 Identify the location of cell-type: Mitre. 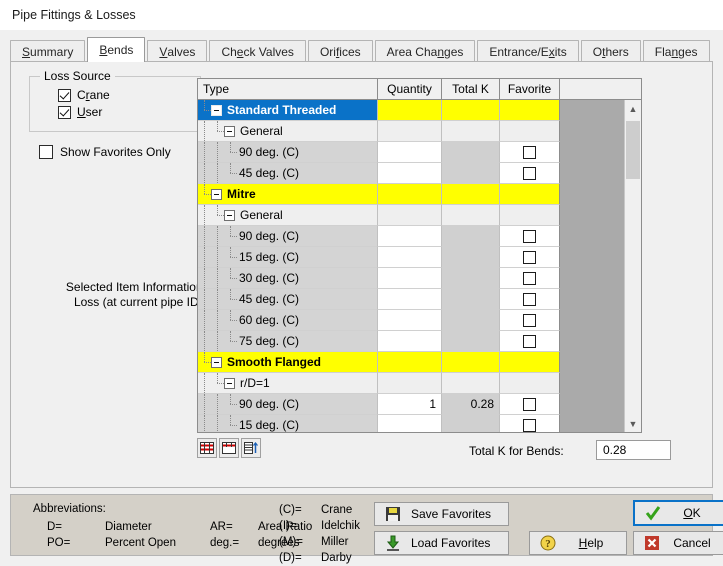
(288, 194).